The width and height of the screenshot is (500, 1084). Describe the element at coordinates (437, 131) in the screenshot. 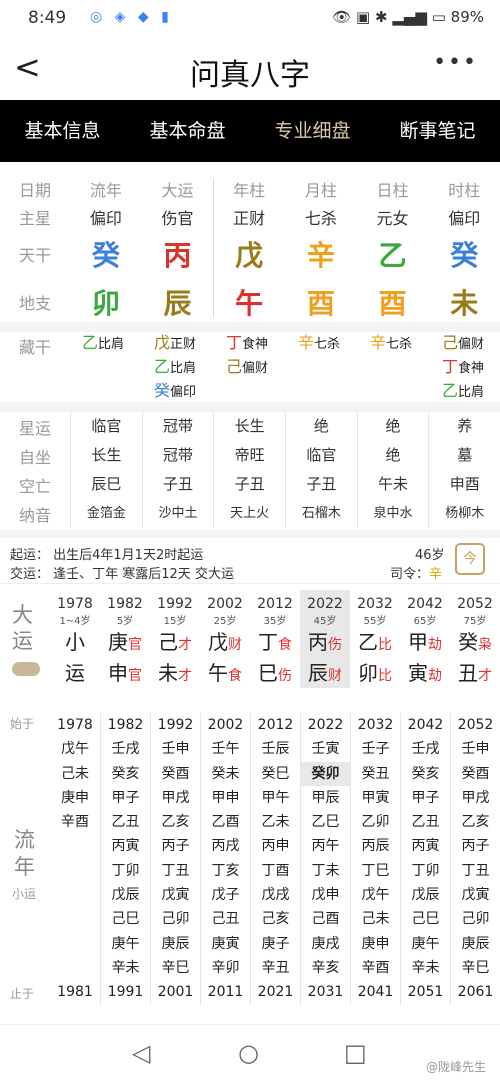

I see `tab-notes: 断事笔记` at that location.